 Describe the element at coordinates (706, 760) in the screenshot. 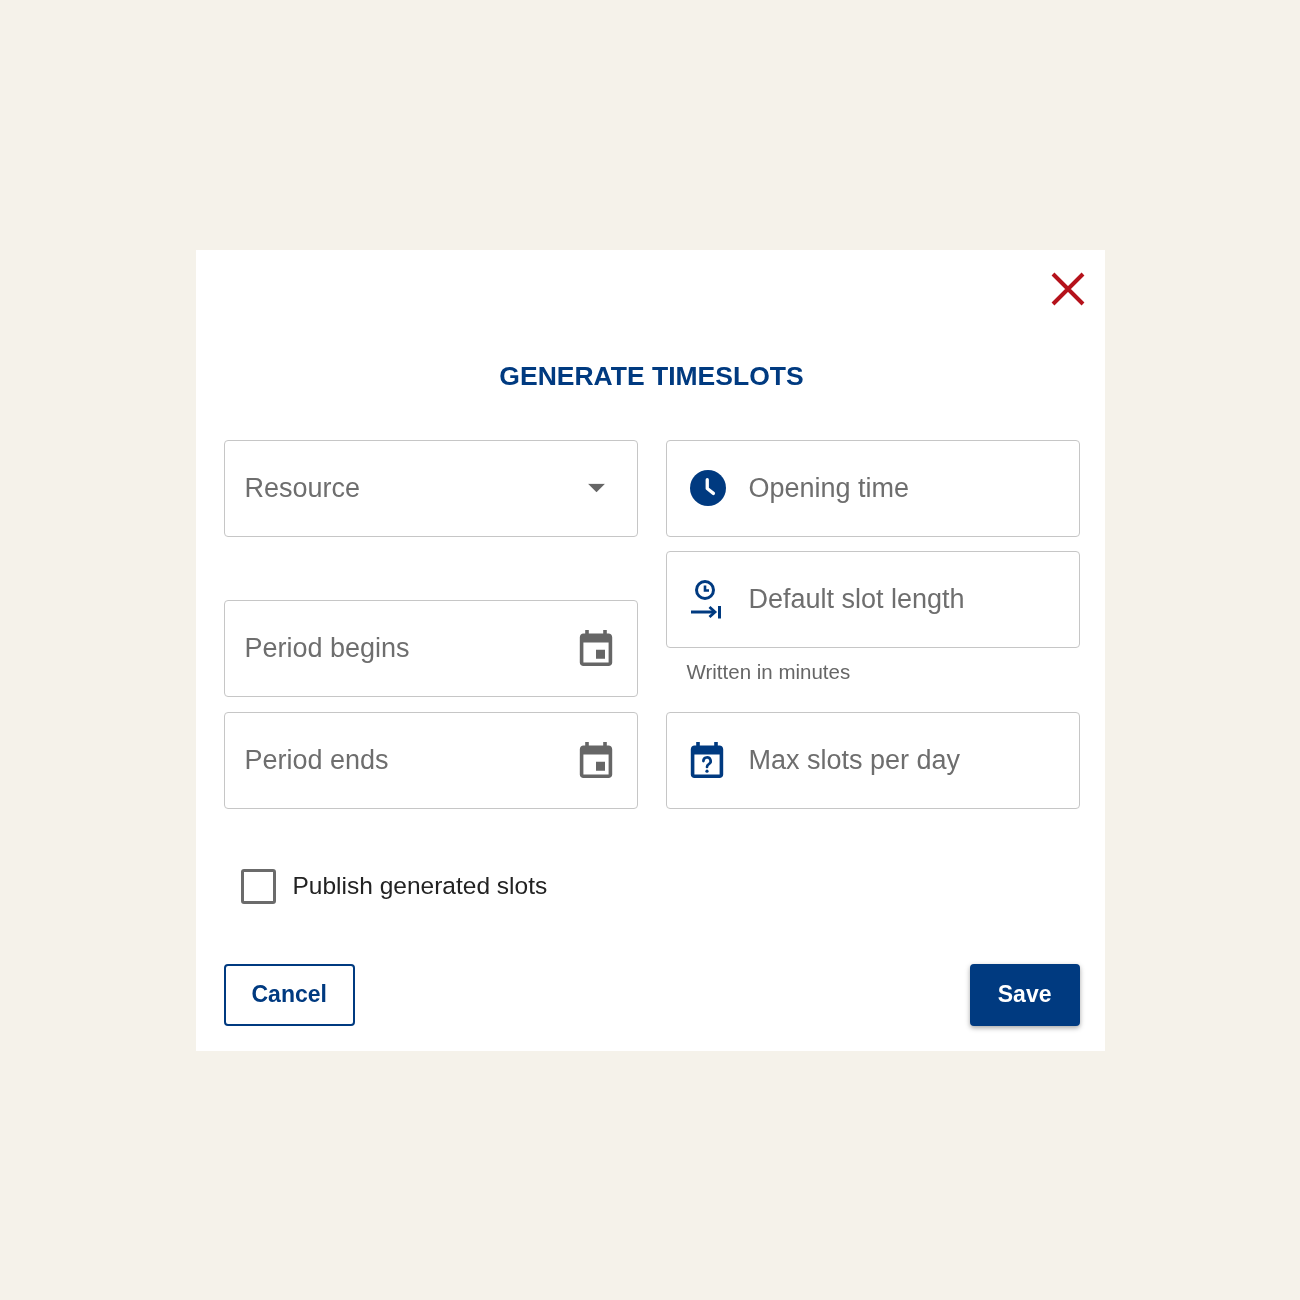

I see `calendar-question-icon` at that location.